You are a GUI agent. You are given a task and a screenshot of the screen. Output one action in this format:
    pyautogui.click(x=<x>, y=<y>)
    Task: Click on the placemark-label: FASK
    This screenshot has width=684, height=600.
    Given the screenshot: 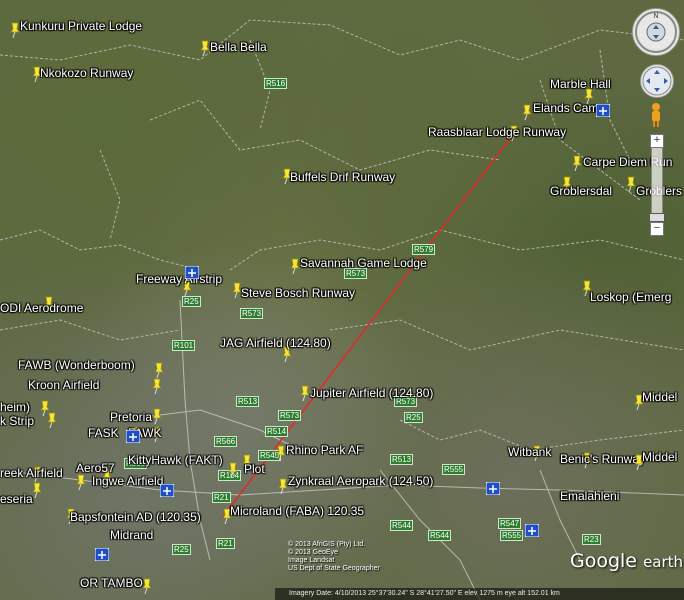 What is the action you would take?
    pyautogui.click(x=103, y=433)
    